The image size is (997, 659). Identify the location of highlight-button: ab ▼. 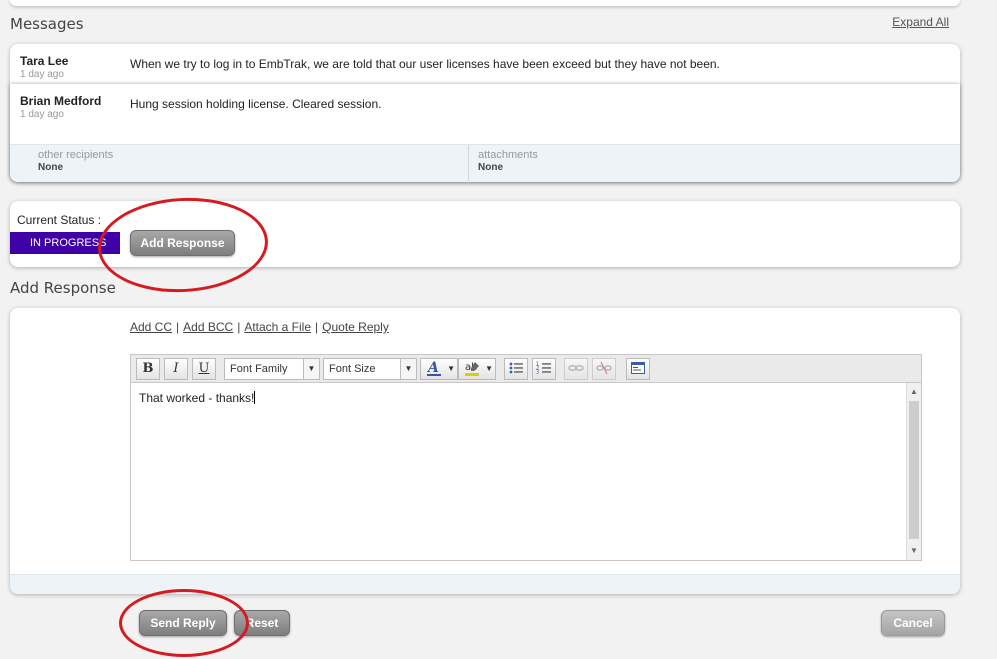
(477, 369).